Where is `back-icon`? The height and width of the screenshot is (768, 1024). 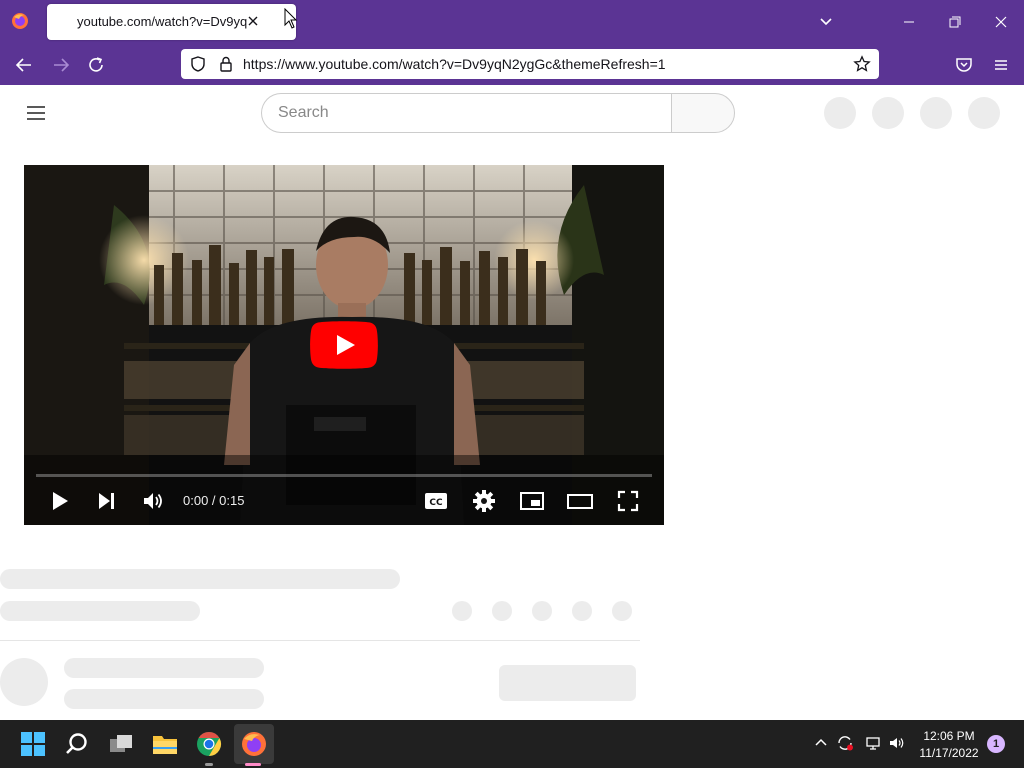
back-icon is located at coordinates (24, 65).